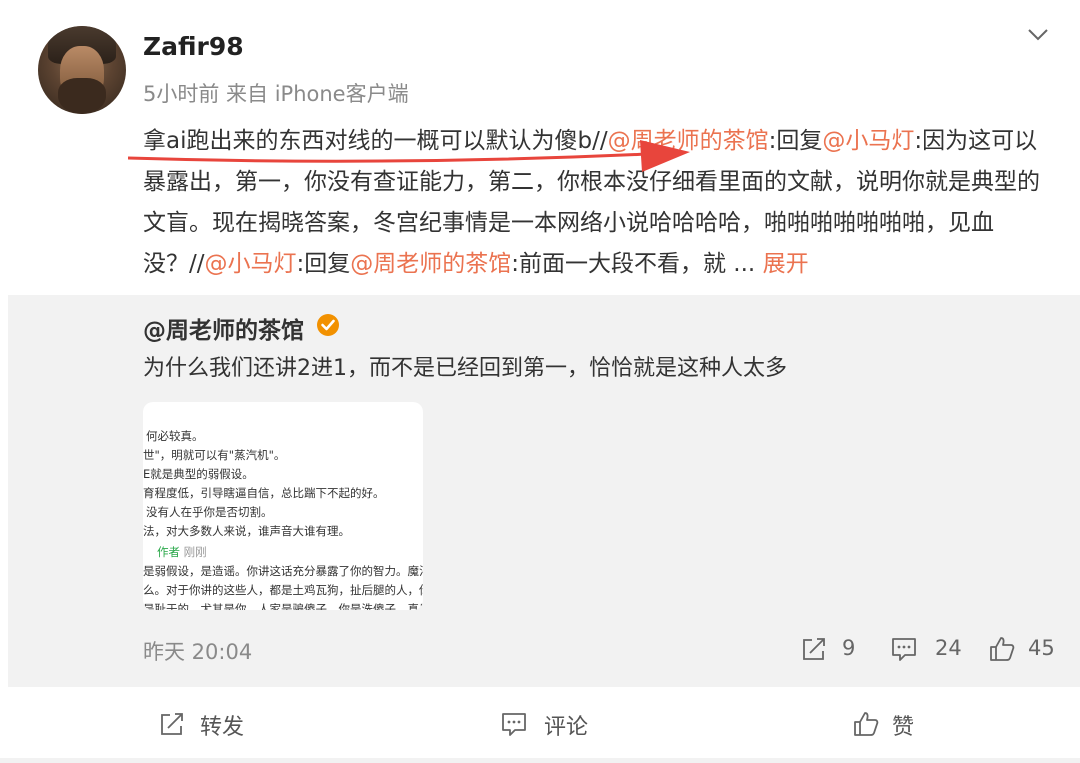 The width and height of the screenshot is (1080, 763). Describe the element at coordinates (283, 590) in the screenshot. I see `image-text-line: 么。对于你讲的这些人，都是土鸡瓦狗，扯后腿的人，你厨` at that location.